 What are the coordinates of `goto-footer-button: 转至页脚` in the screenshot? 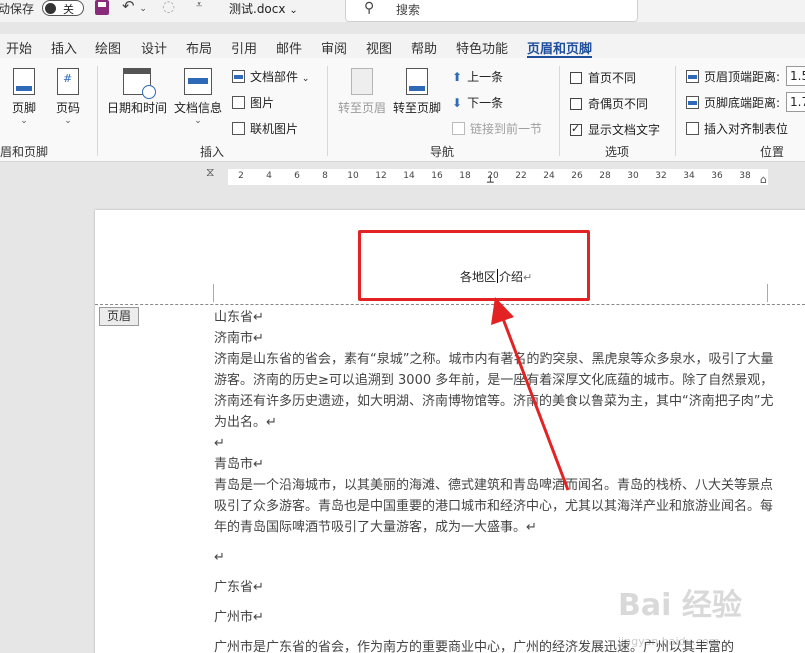 It's located at (417, 92).